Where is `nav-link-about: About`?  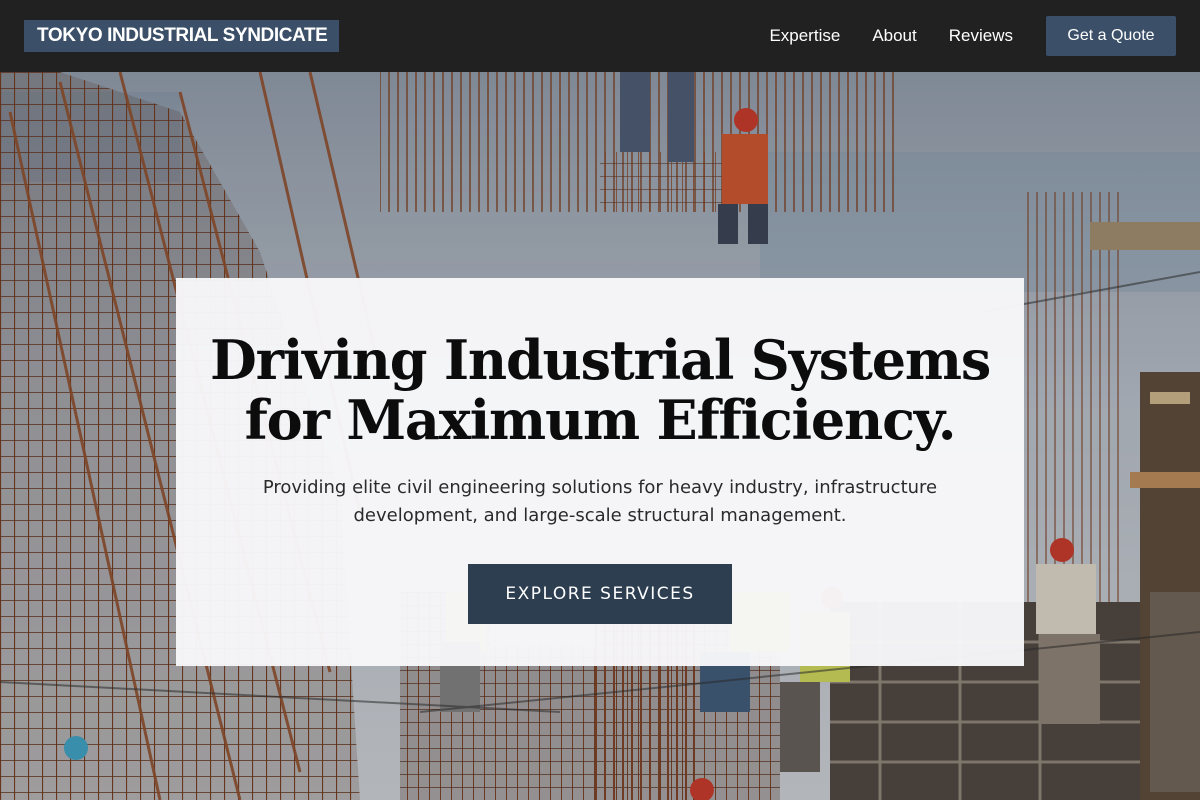
nav-link-about: About is located at coordinates (894, 36).